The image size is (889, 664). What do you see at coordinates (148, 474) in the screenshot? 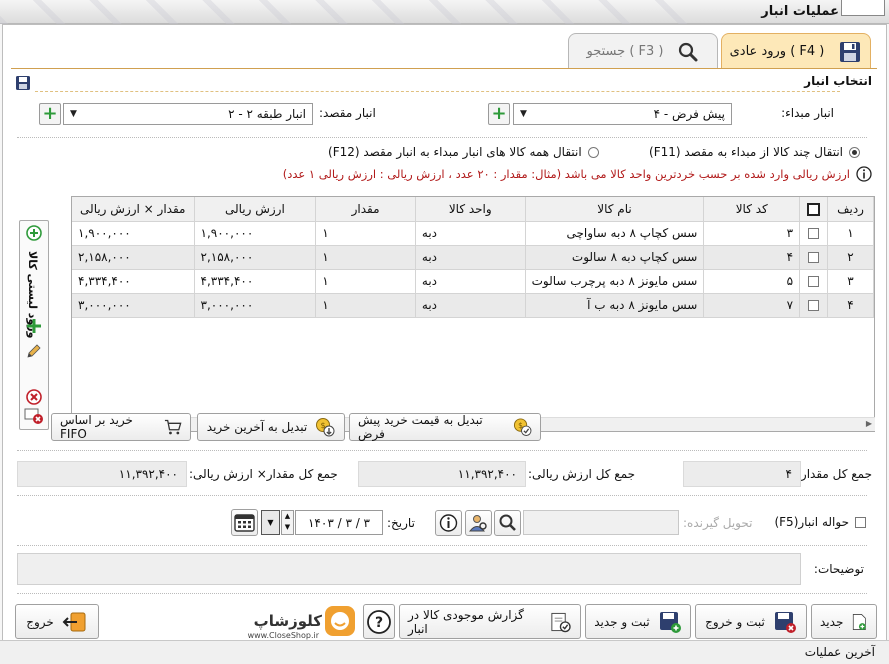
I see `total-qty-value-value: ۱۱,۳۹۲,۴۰۰` at bounding box center [148, 474].